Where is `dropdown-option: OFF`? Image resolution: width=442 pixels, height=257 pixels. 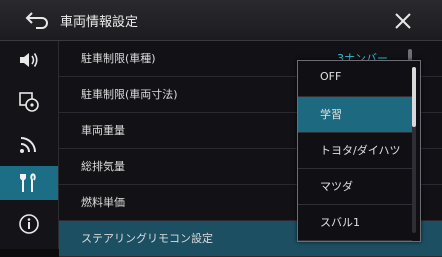
dropdown-option: OFF is located at coordinates (355, 79).